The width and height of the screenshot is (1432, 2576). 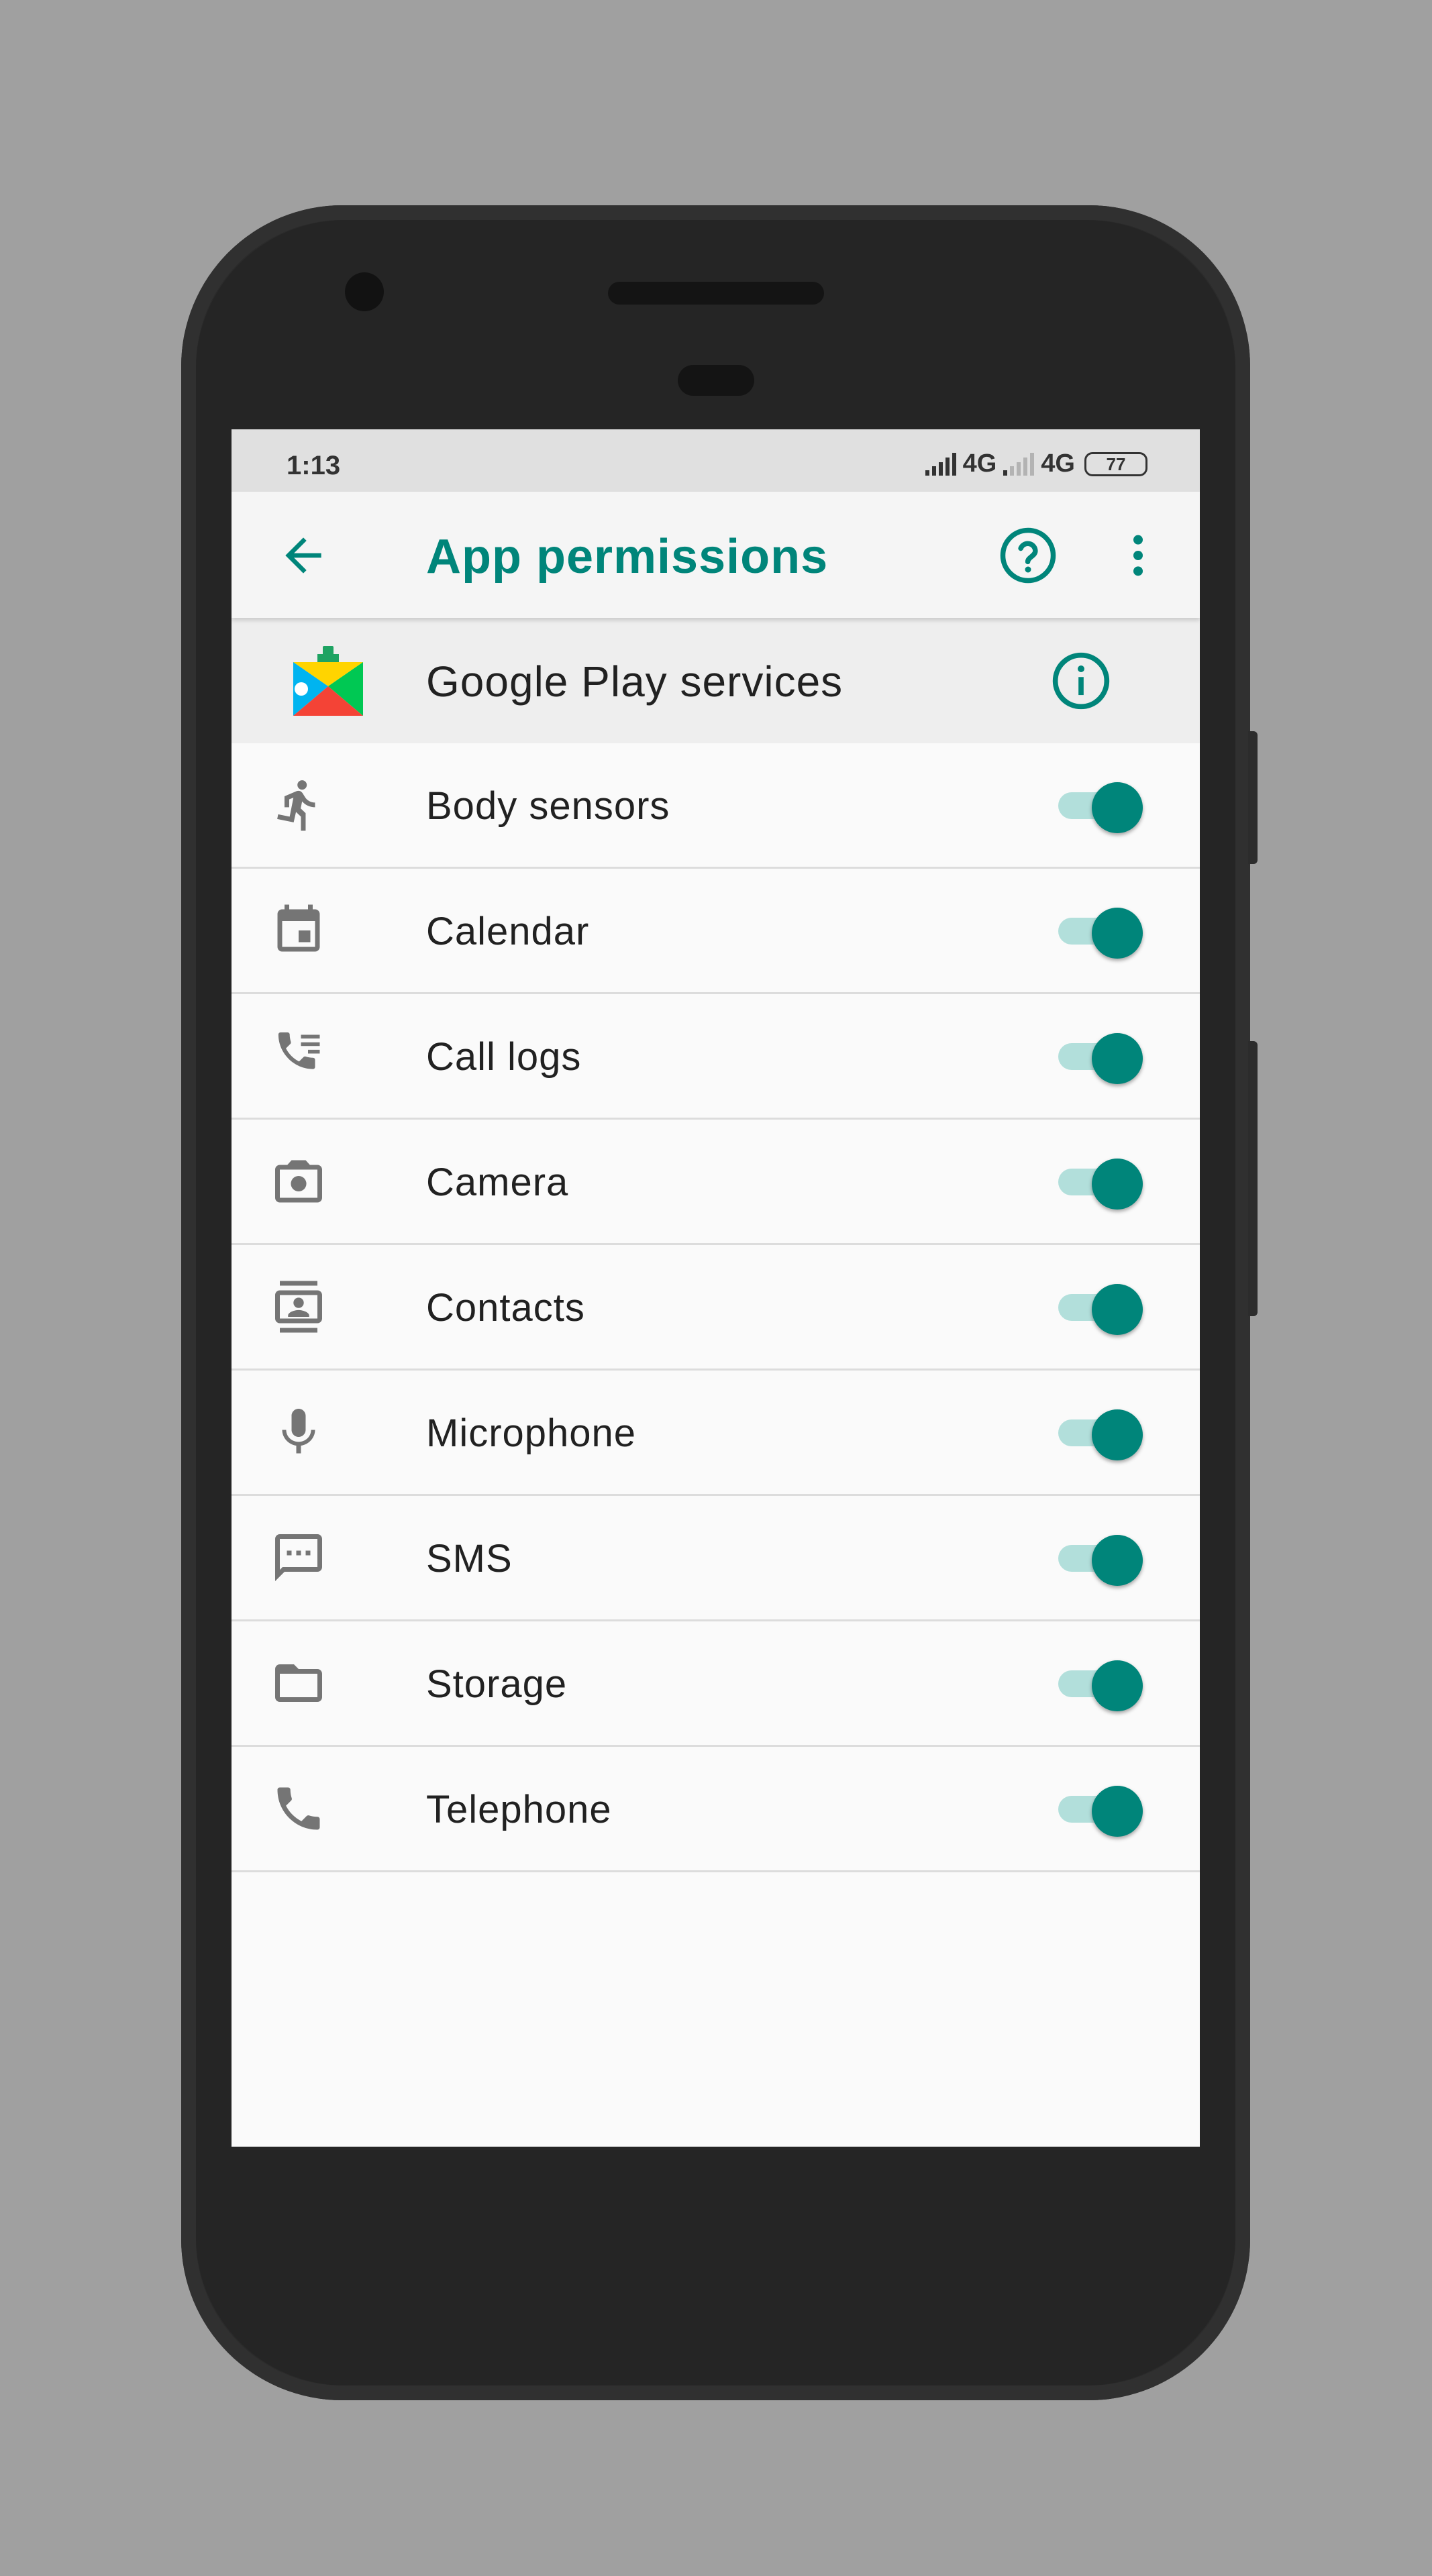 What do you see at coordinates (1101, 1560) in the screenshot?
I see `sms-toggle` at bounding box center [1101, 1560].